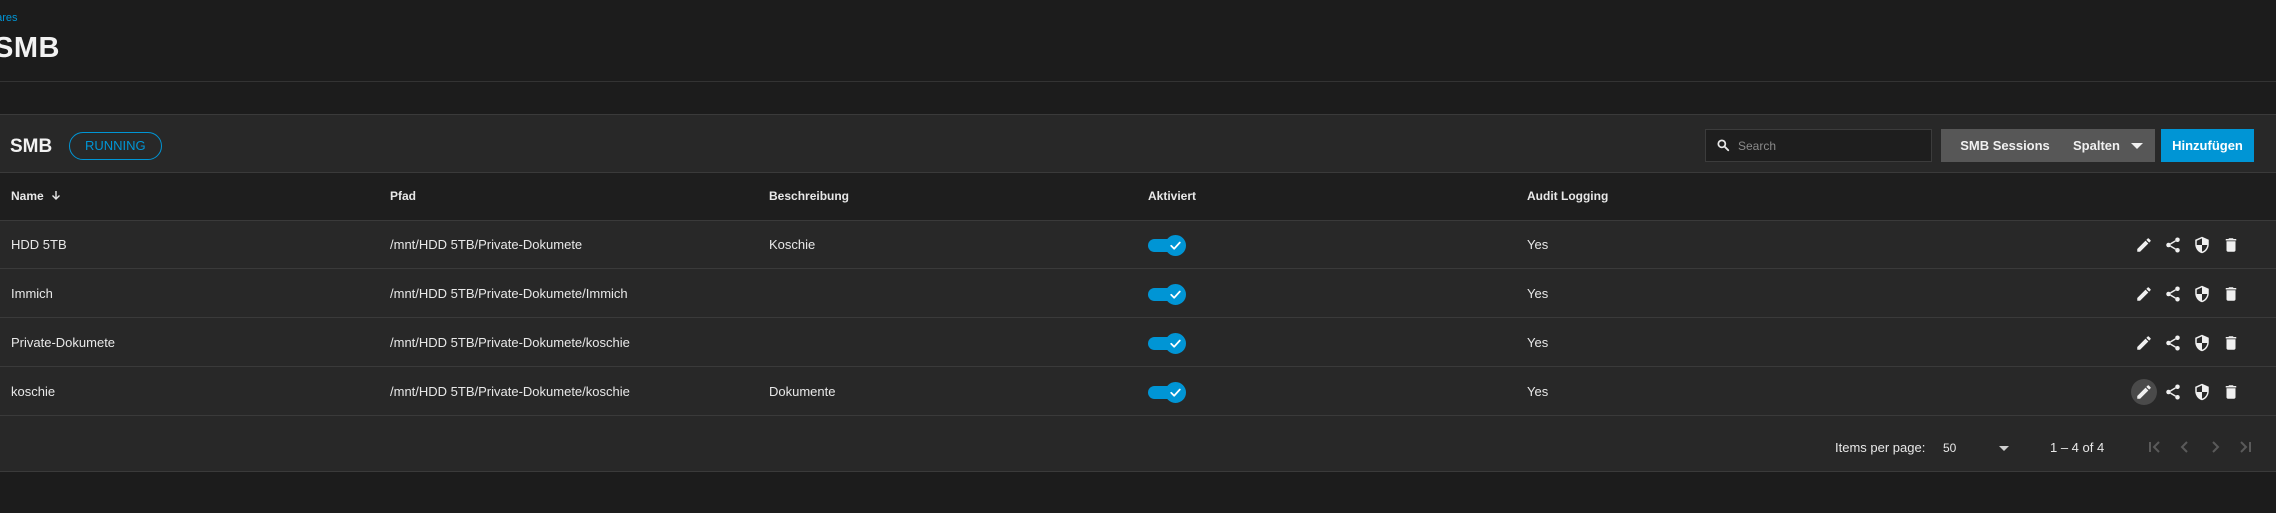 The image size is (2276, 513). What do you see at coordinates (32, 293) in the screenshot?
I see `cell-name: Immich` at bounding box center [32, 293].